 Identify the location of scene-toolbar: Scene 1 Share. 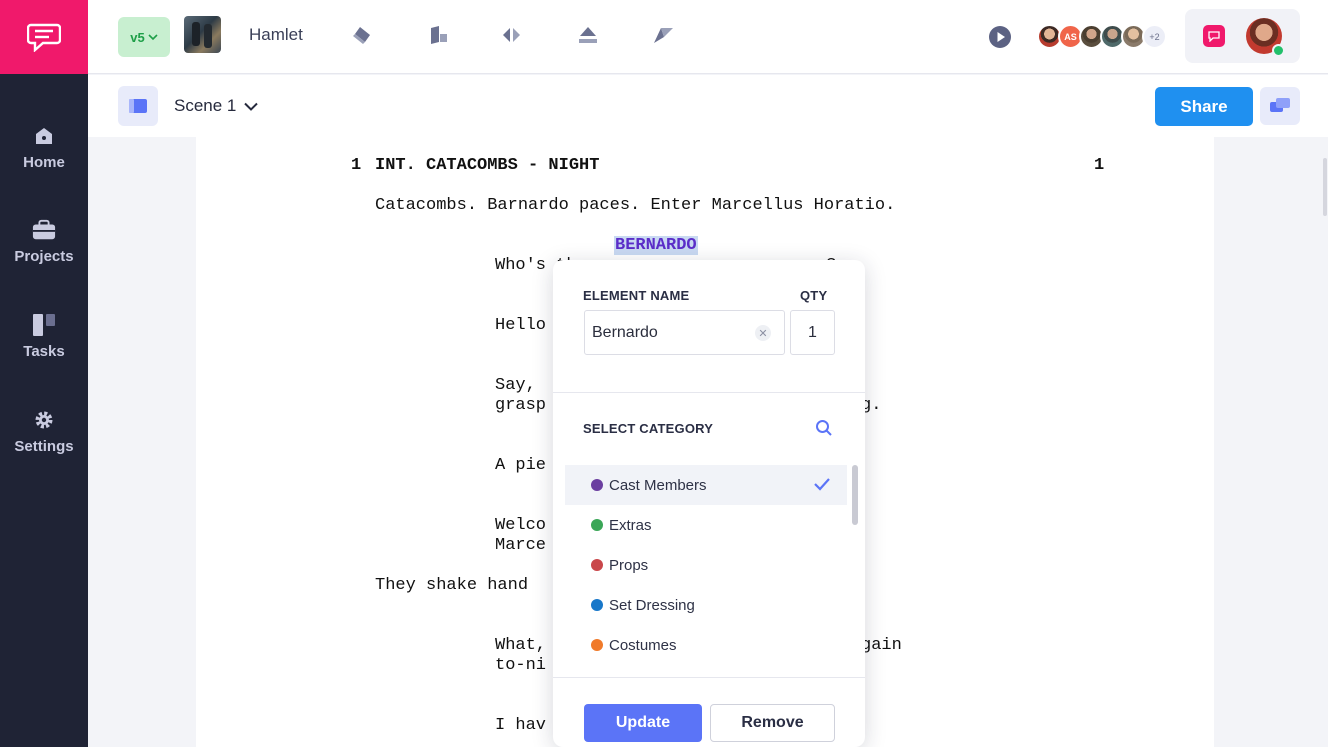
(708, 106).